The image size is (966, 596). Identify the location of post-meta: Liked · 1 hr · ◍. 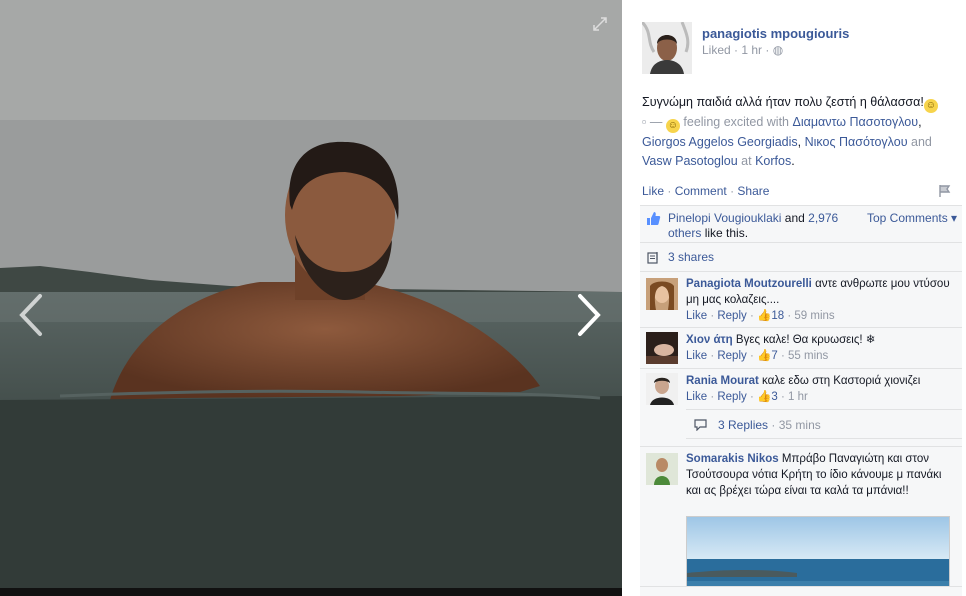
(742, 50).